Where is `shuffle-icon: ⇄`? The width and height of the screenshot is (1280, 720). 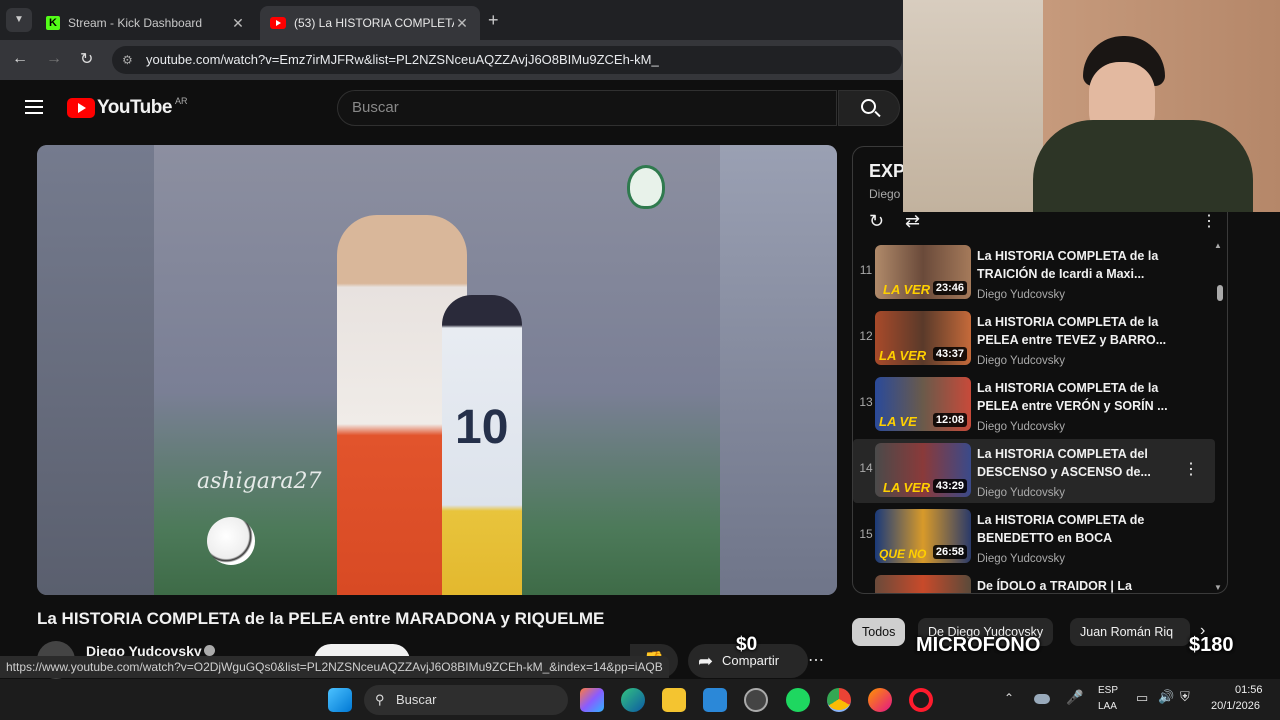
shuffle-icon: ⇄ is located at coordinates (912, 221).